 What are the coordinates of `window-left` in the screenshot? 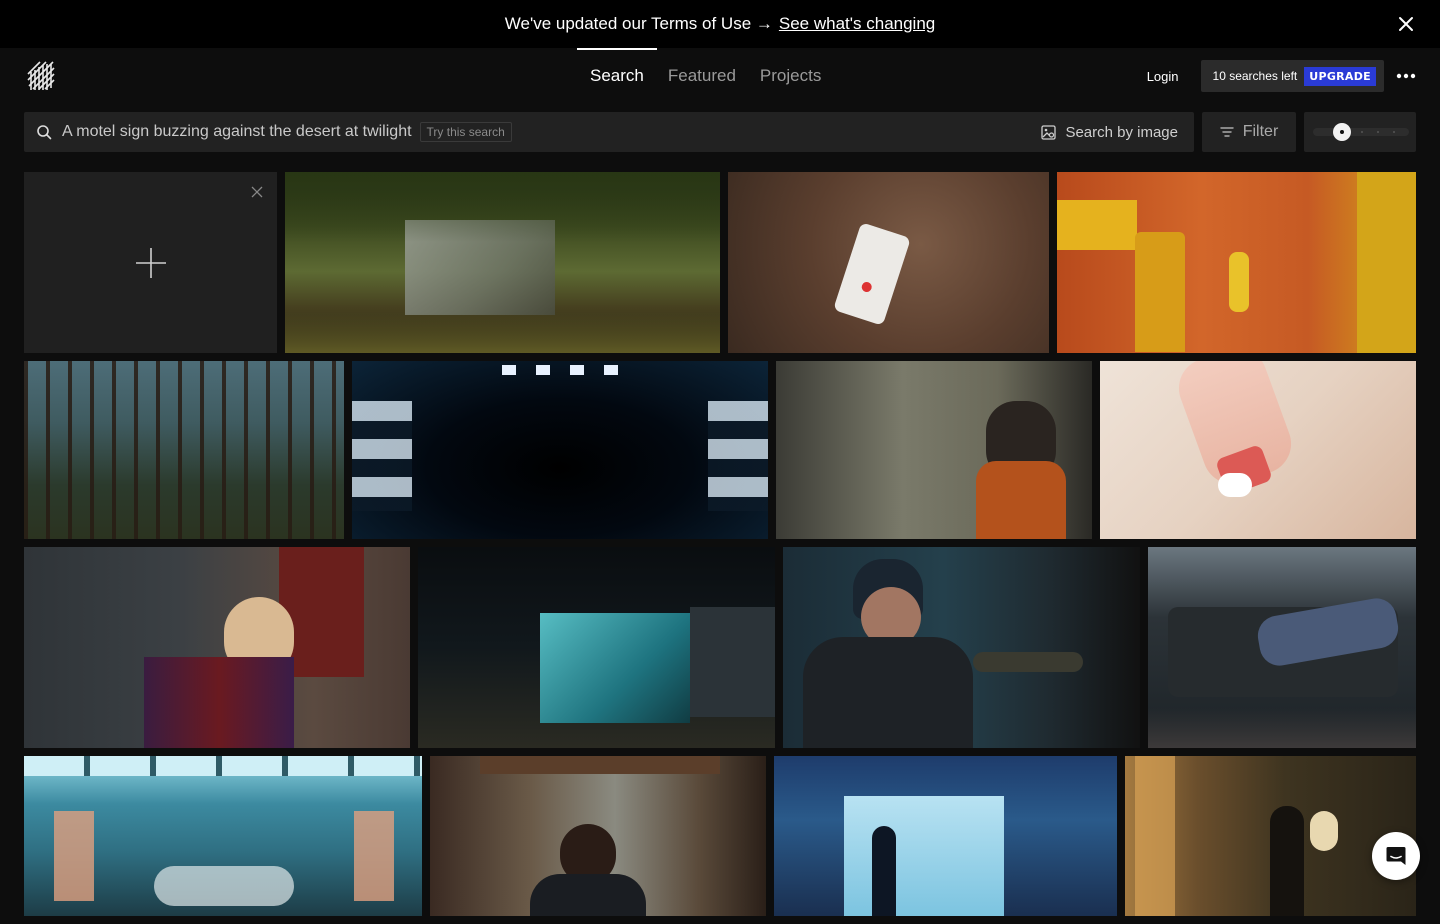 It's located at (74, 856).